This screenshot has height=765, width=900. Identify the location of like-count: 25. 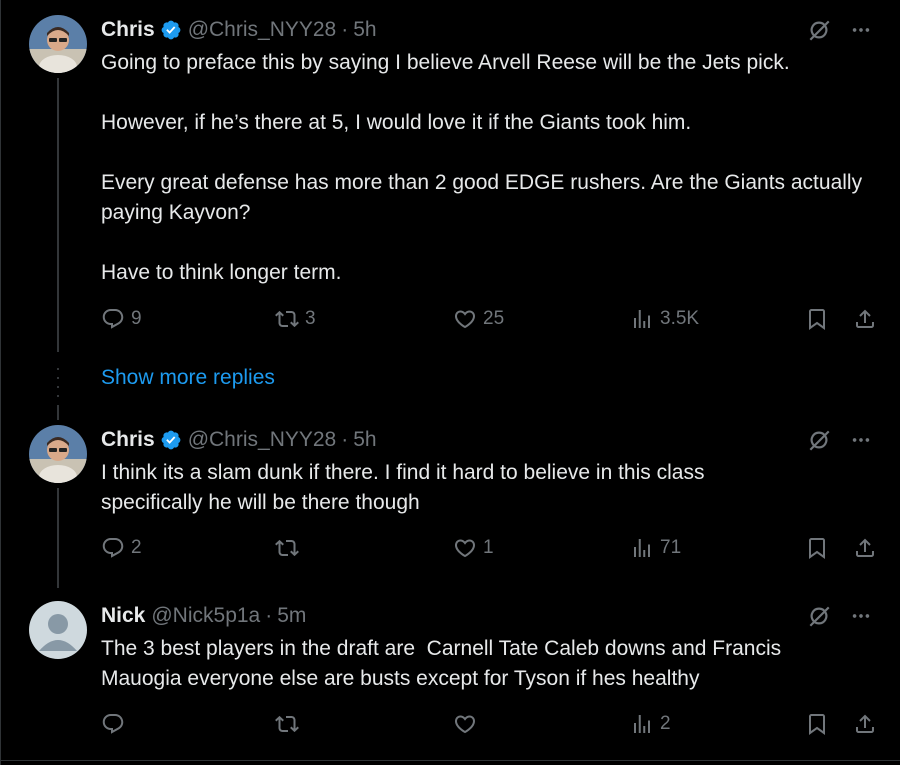
(494, 318).